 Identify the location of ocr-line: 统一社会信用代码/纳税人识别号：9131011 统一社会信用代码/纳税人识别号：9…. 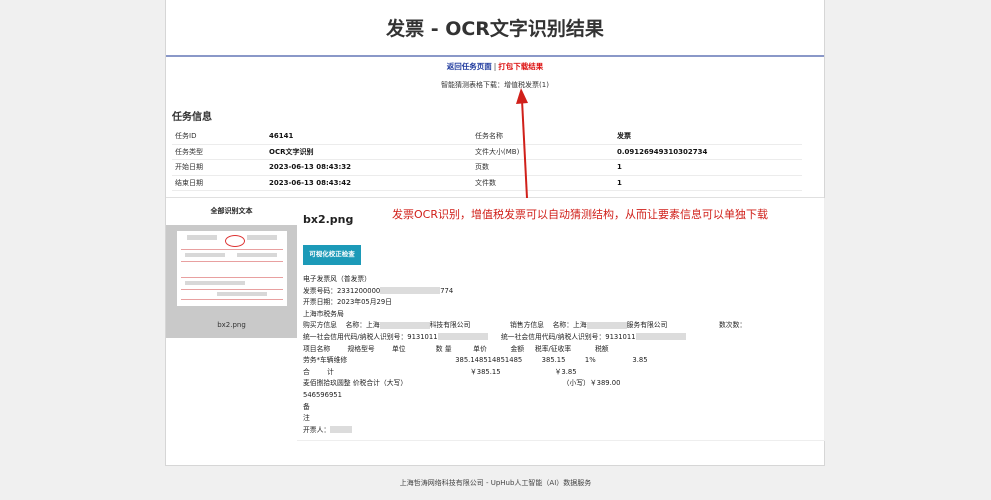
(560, 338).